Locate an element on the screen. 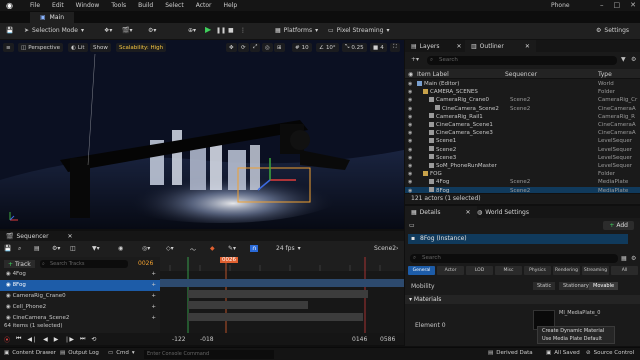  sequencer-track: ◉ 8Fog + is located at coordinates (80, 285).